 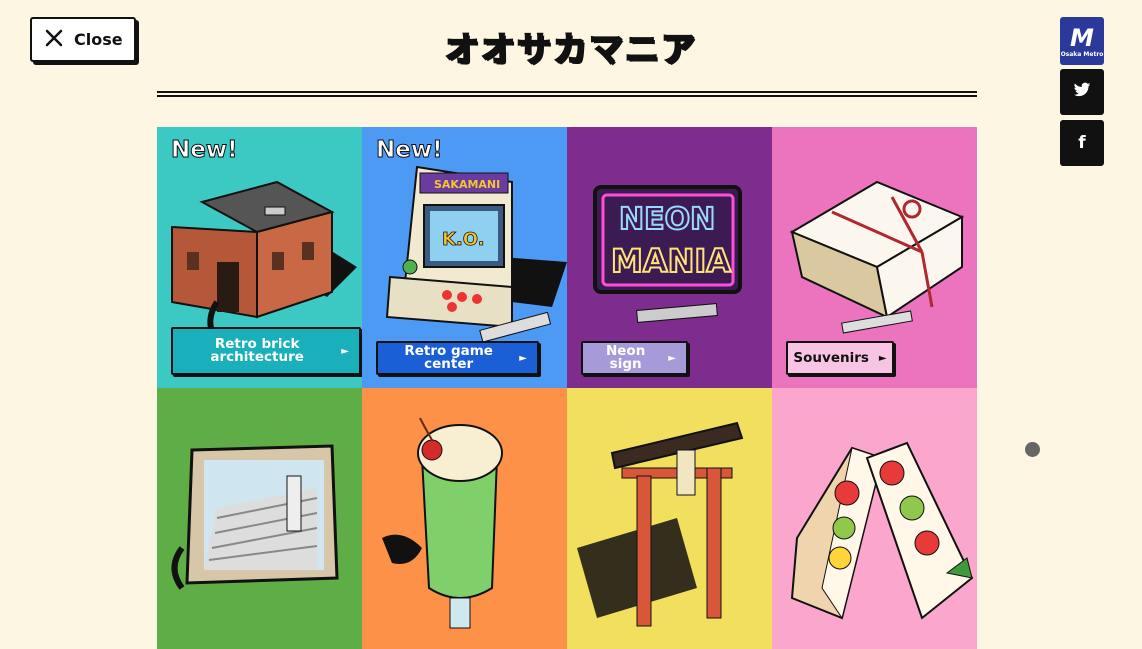 I want to click on stairs-picture-illustration, so click(x=255, y=517).